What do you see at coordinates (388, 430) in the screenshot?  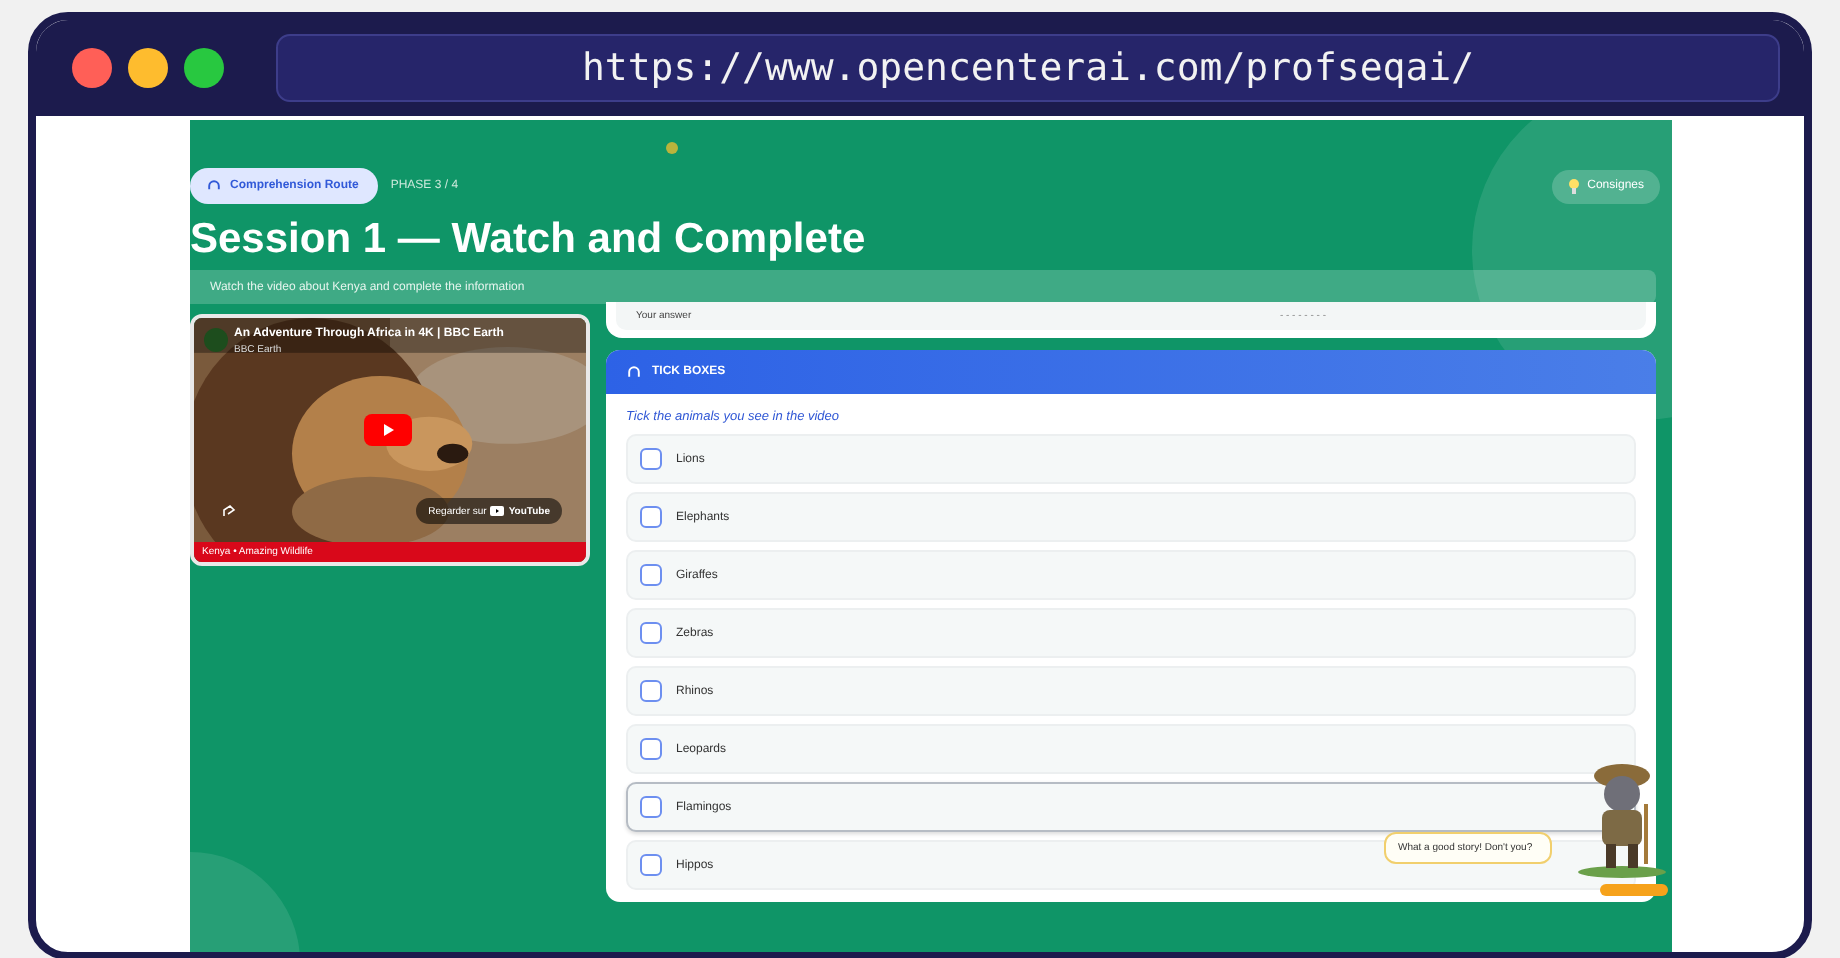 I see `play-icon` at bounding box center [388, 430].